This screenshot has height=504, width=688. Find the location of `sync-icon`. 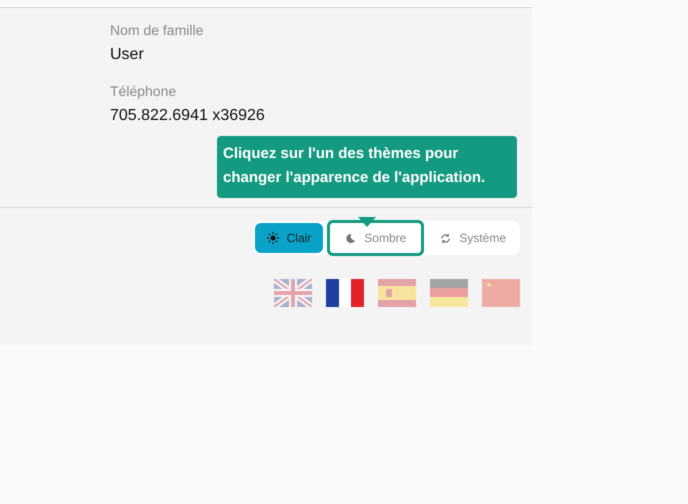

sync-icon is located at coordinates (446, 238).